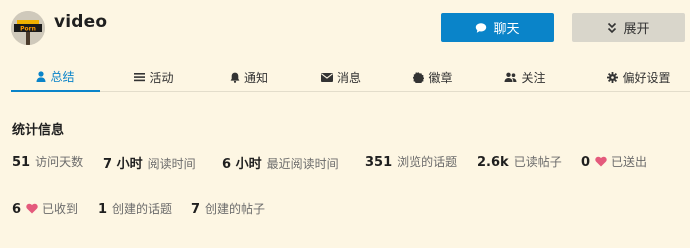 The width and height of the screenshot is (690, 248). I want to click on chat-button: 聊天, so click(497, 27).